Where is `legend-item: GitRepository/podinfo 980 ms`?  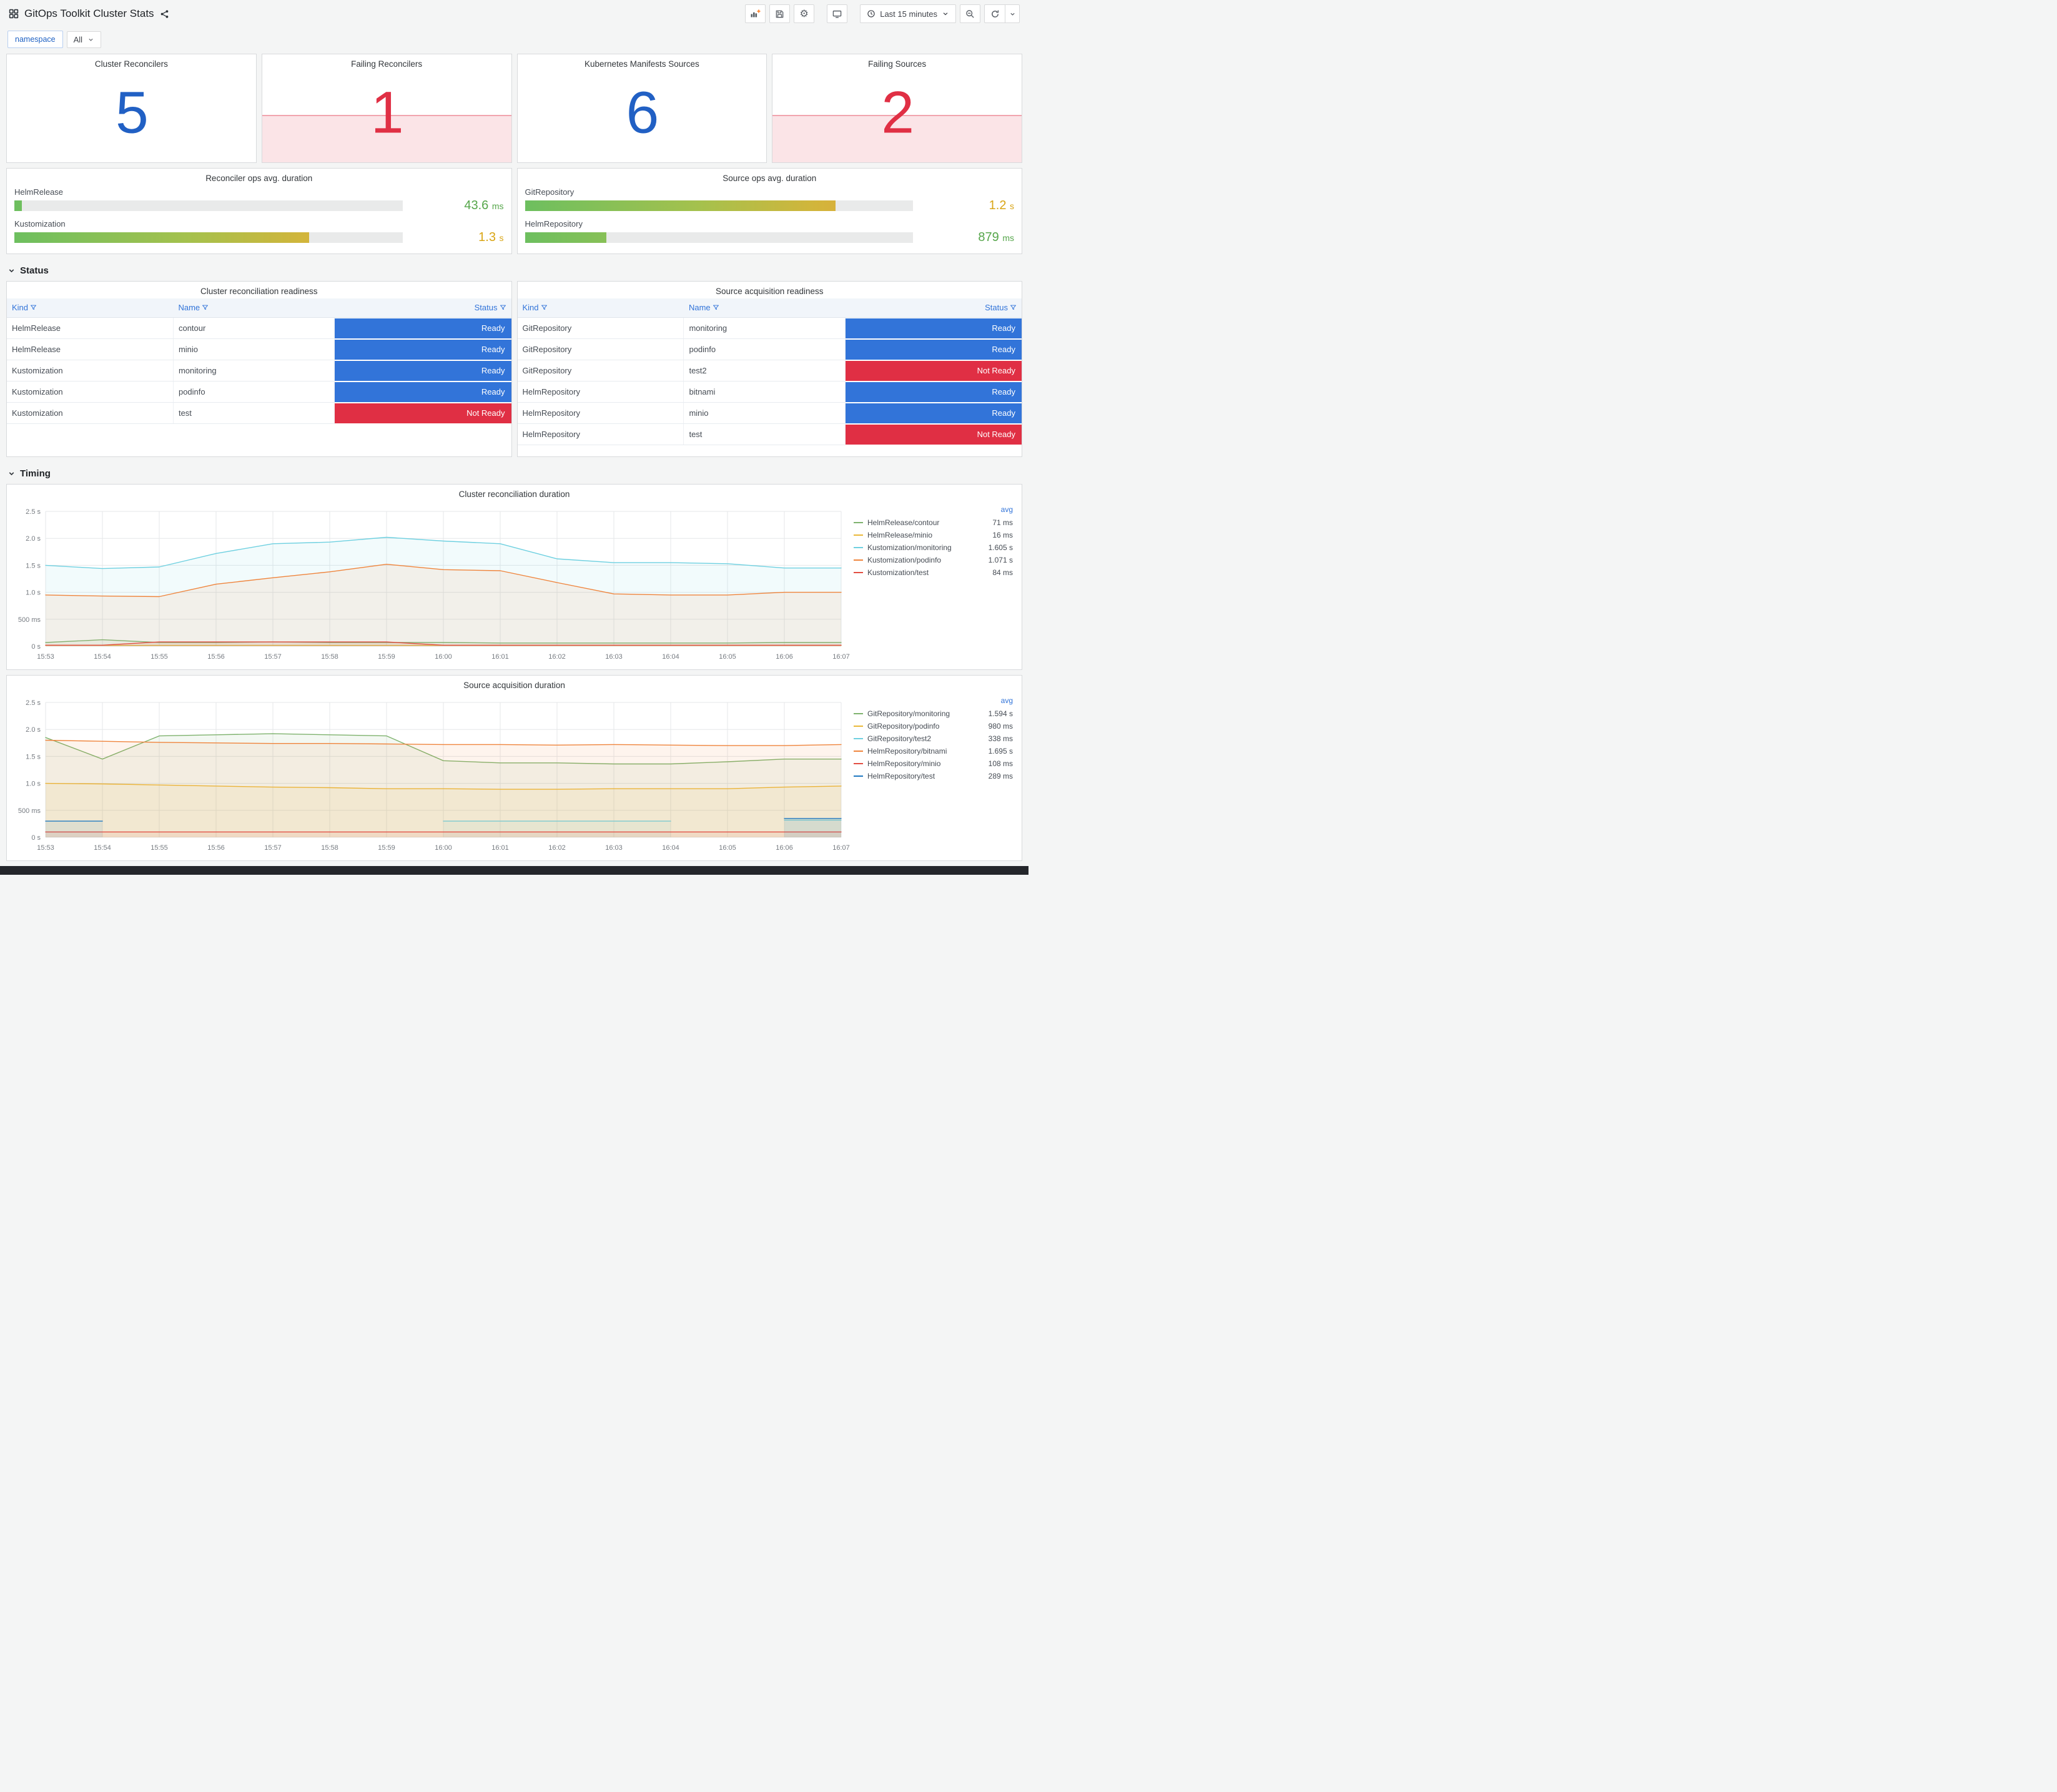
legend-item: GitRepository/podinfo 980 ms is located at coordinates (933, 726).